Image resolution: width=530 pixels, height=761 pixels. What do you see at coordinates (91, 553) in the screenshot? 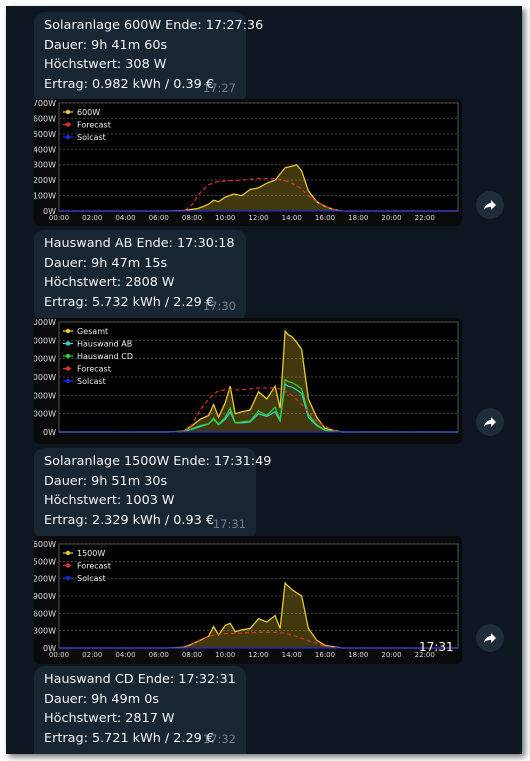
I see `legend-label: 1500W` at bounding box center [91, 553].